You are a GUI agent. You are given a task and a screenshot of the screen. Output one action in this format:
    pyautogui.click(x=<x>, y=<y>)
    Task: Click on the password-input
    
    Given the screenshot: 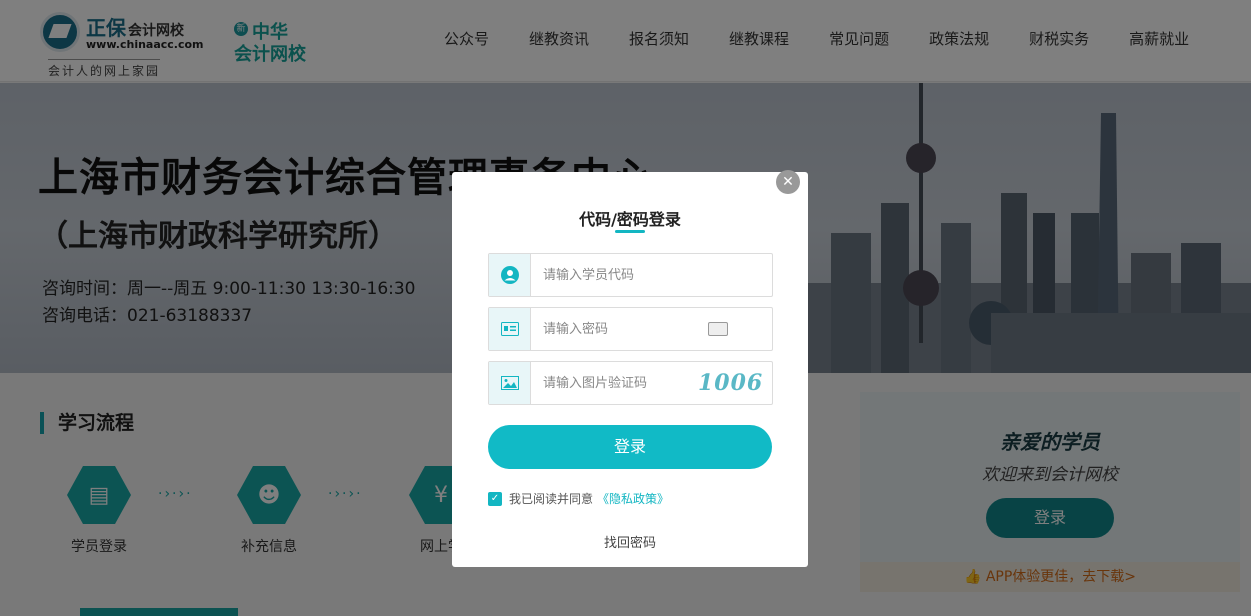 What is the action you would take?
    pyautogui.click(x=618, y=329)
    